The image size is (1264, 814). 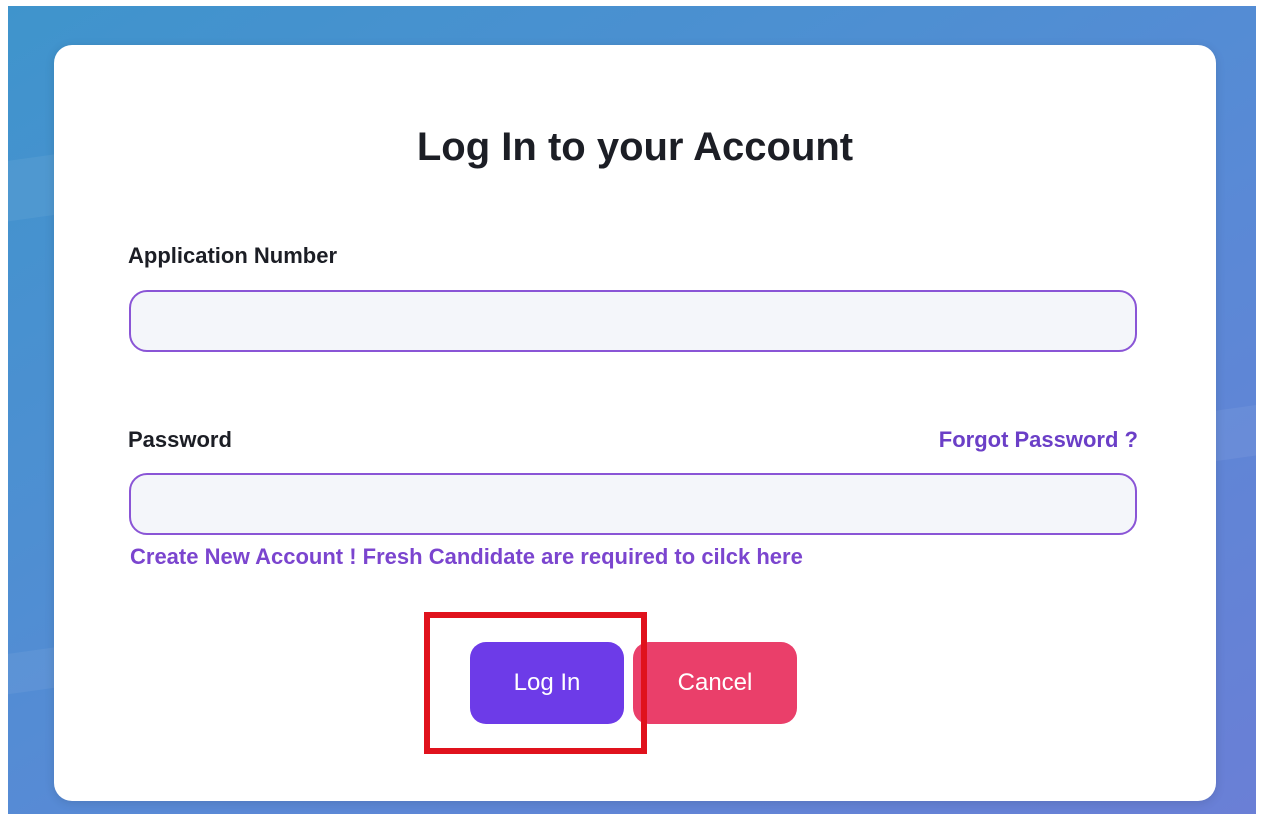 I want to click on cancel-button: Cancel, so click(x=715, y=683).